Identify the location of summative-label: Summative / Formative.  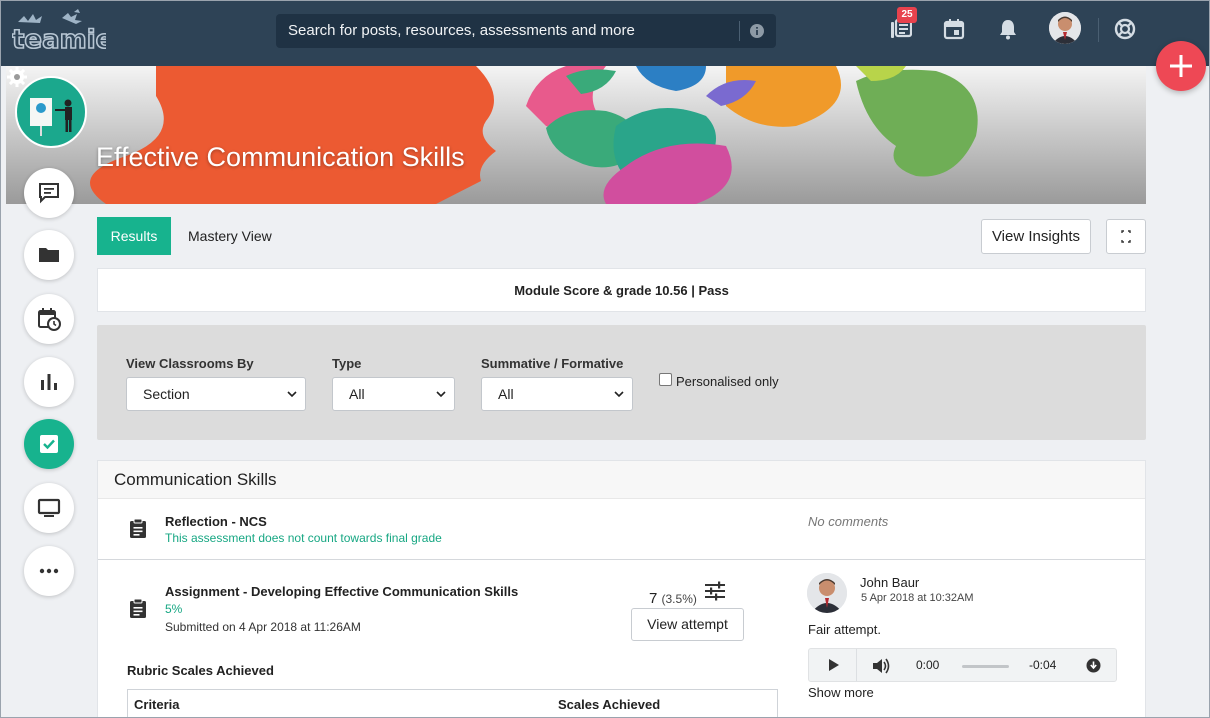
(552, 363).